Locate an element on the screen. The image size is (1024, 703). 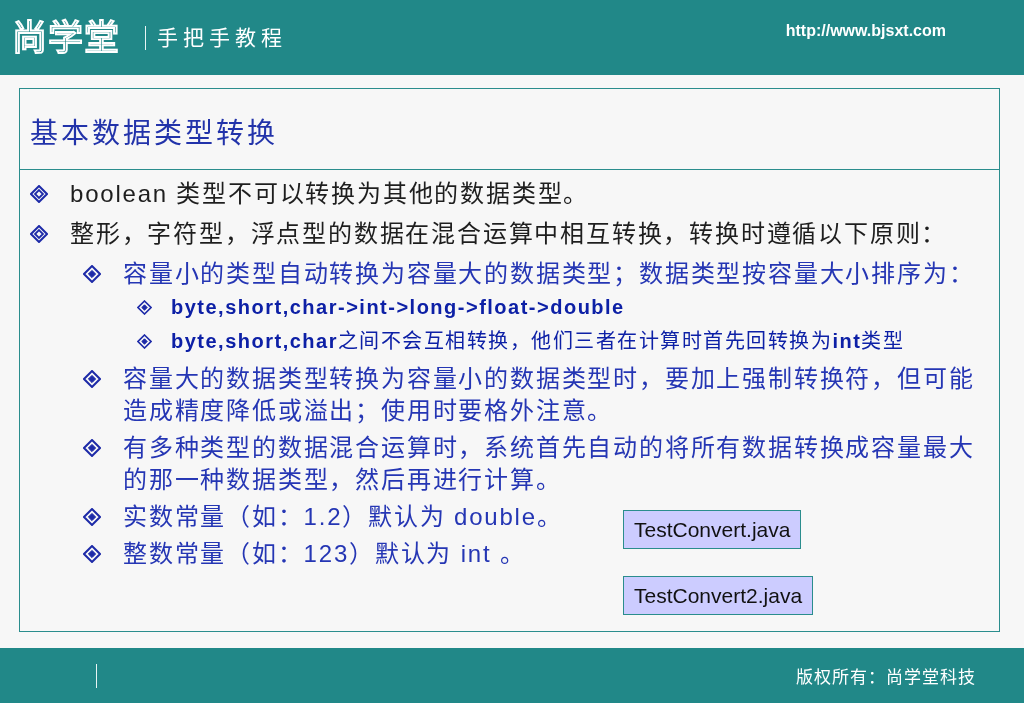
bullet-text: 容量小的类型自动转换为容量大的数据类型；数据类型按容量大小排序为： is located at coordinates (549, 274).